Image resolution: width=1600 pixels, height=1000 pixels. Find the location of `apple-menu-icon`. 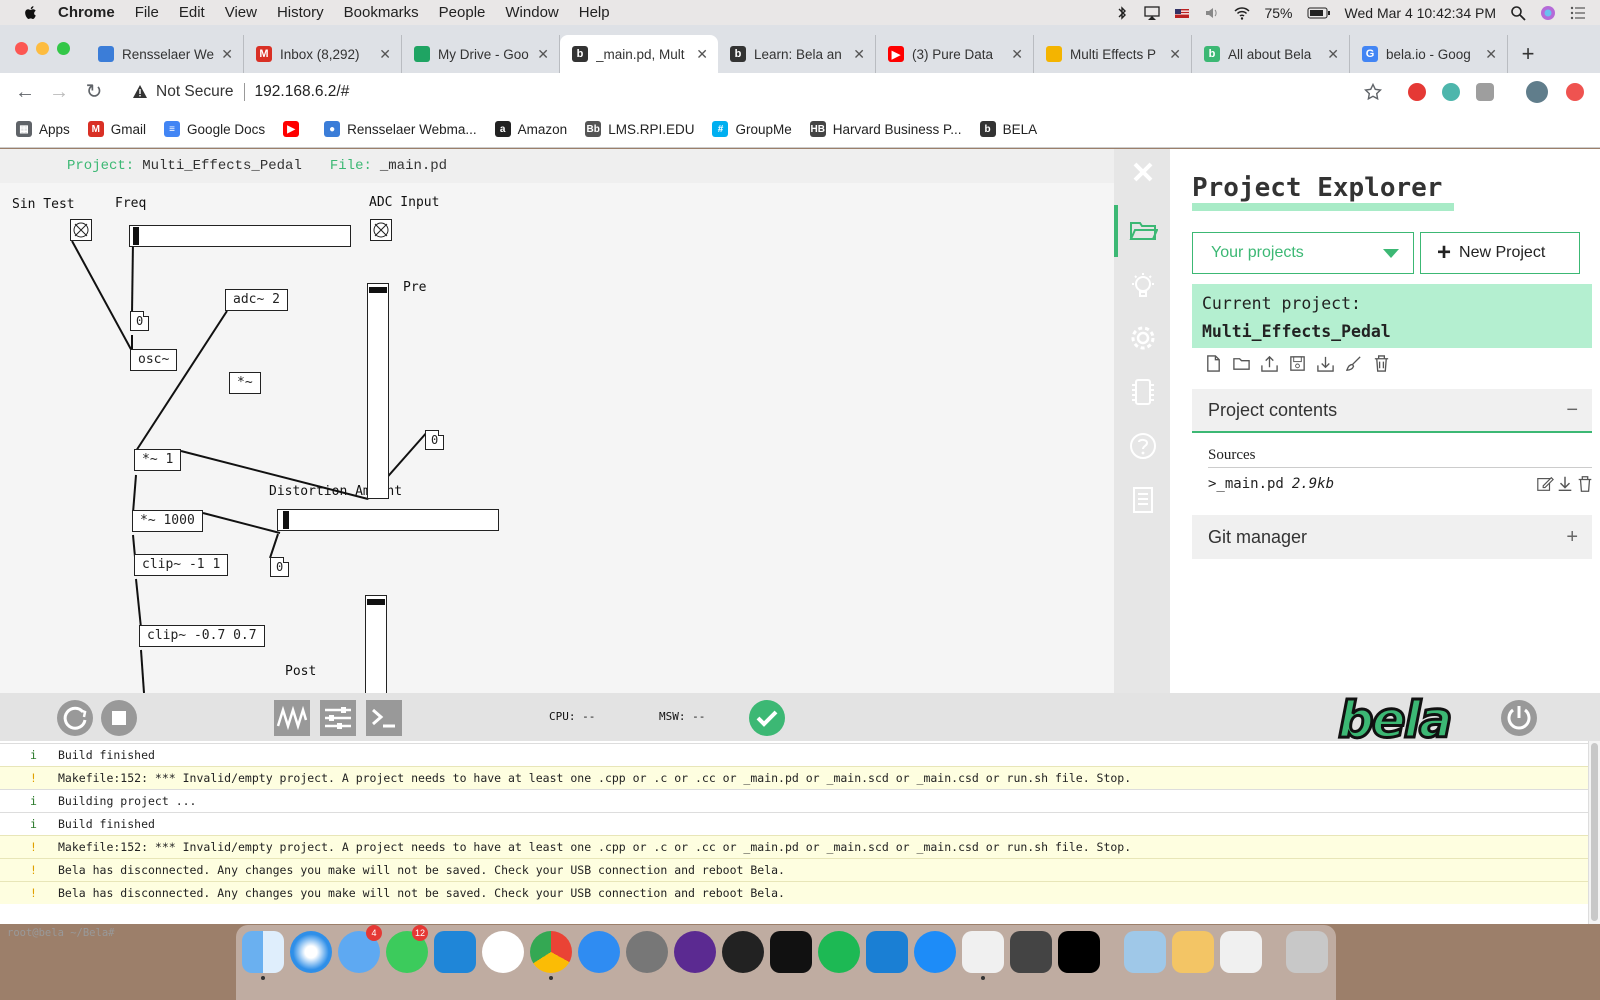

apple-menu-icon is located at coordinates (31, 13).